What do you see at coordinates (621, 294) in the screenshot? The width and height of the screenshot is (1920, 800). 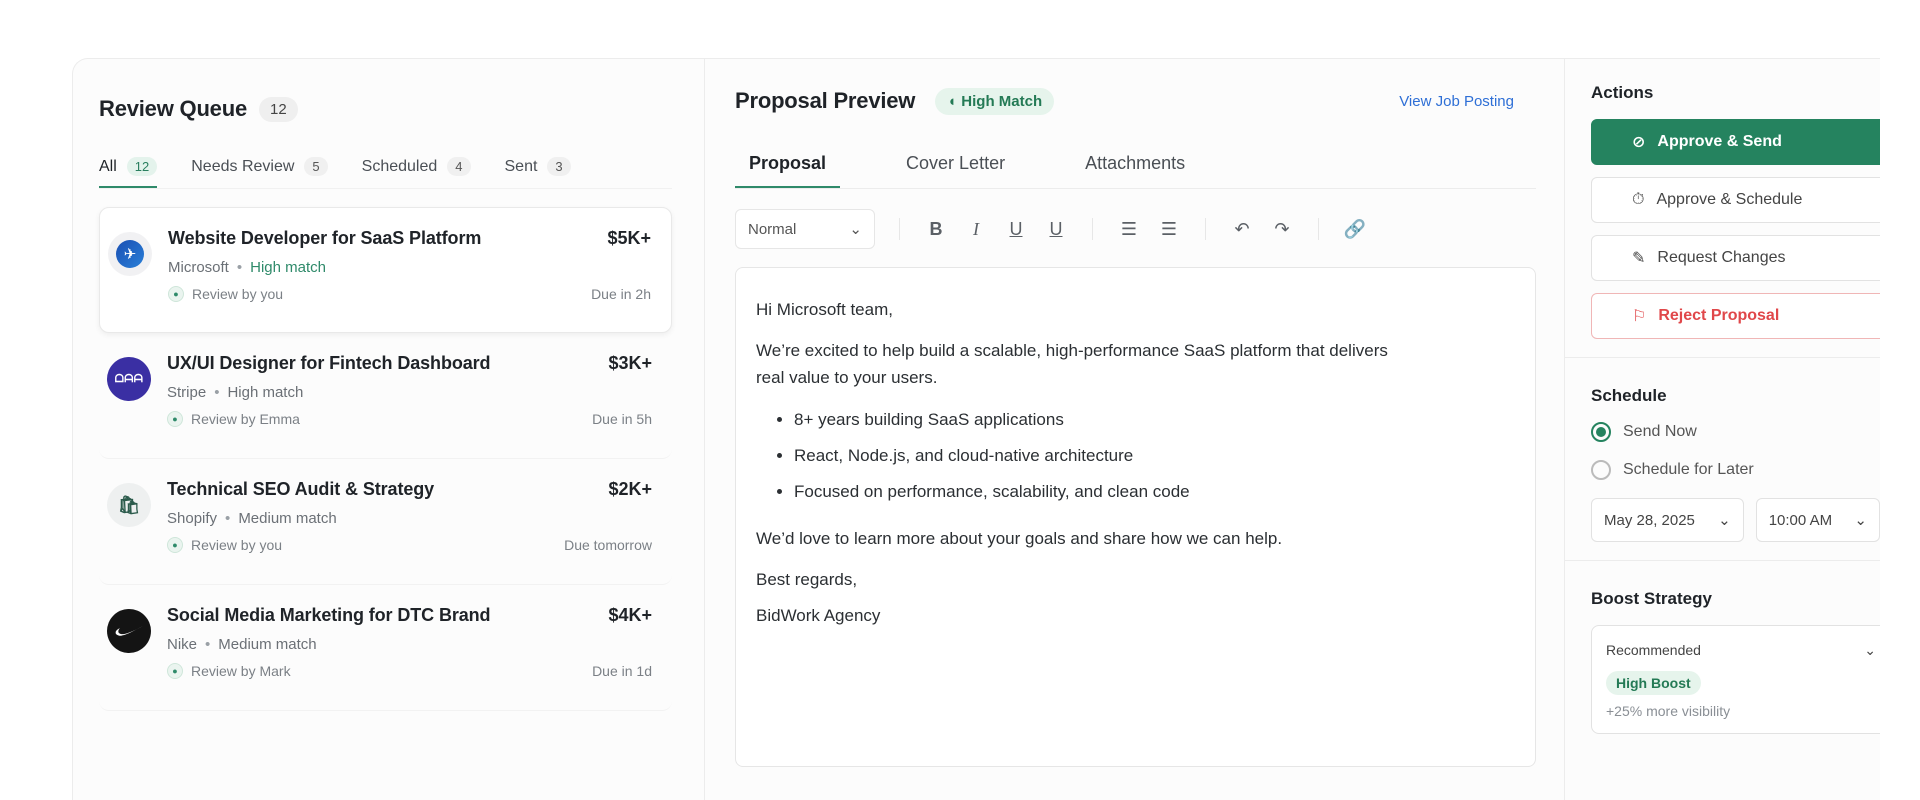 I see `due-label: Due in 2h` at bounding box center [621, 294].